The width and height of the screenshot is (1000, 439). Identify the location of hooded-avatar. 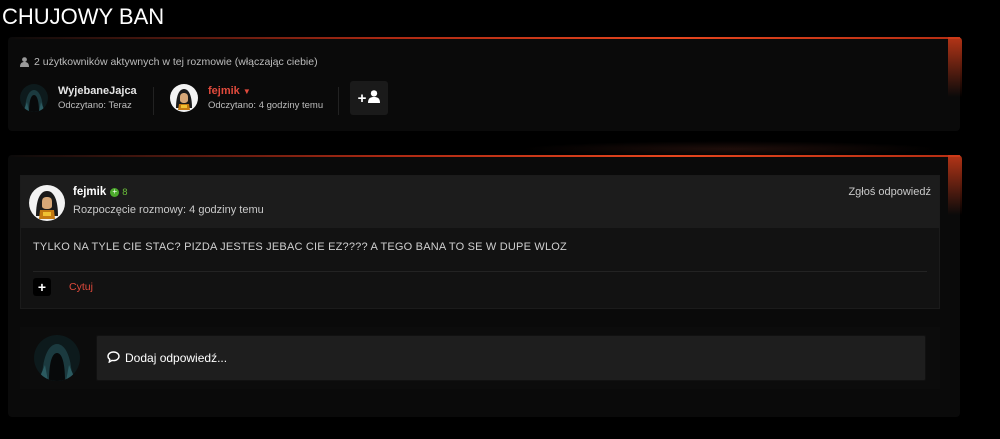
(34, 98).